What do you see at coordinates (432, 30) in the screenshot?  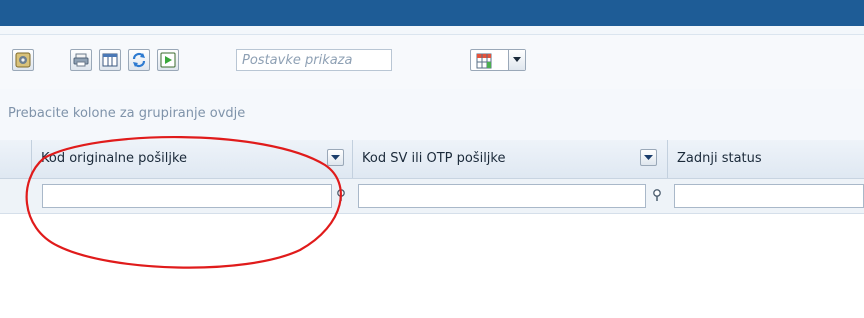 I see `top-bar-separator` at bounding box center [432, 30].